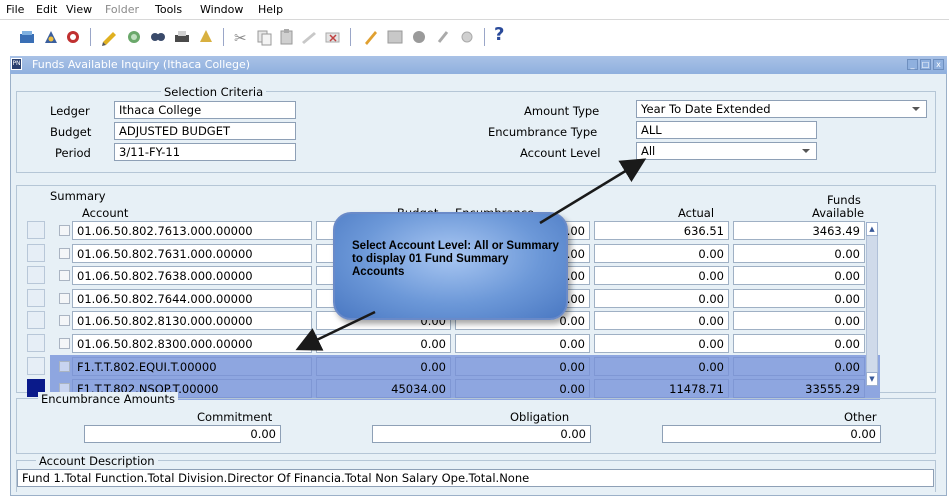 Image resolution: width=949 pixels, height=496 pixels. Describe the element at coordinates (726, 130) in the screenshot. I see `encumbrance-type-field: ALL` at that location.